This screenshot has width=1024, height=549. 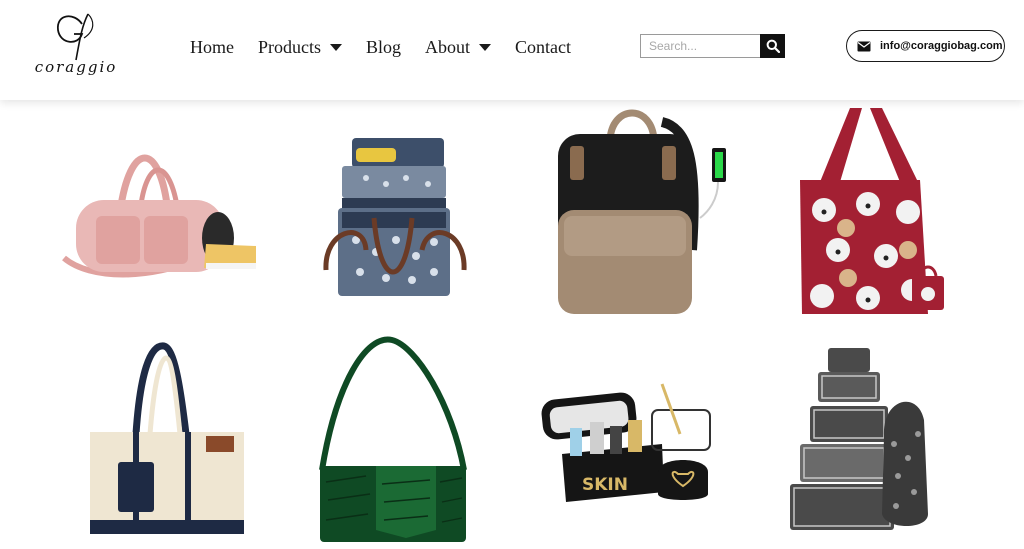 I want to click on product-card-duffel, so click(x=128, y=212).